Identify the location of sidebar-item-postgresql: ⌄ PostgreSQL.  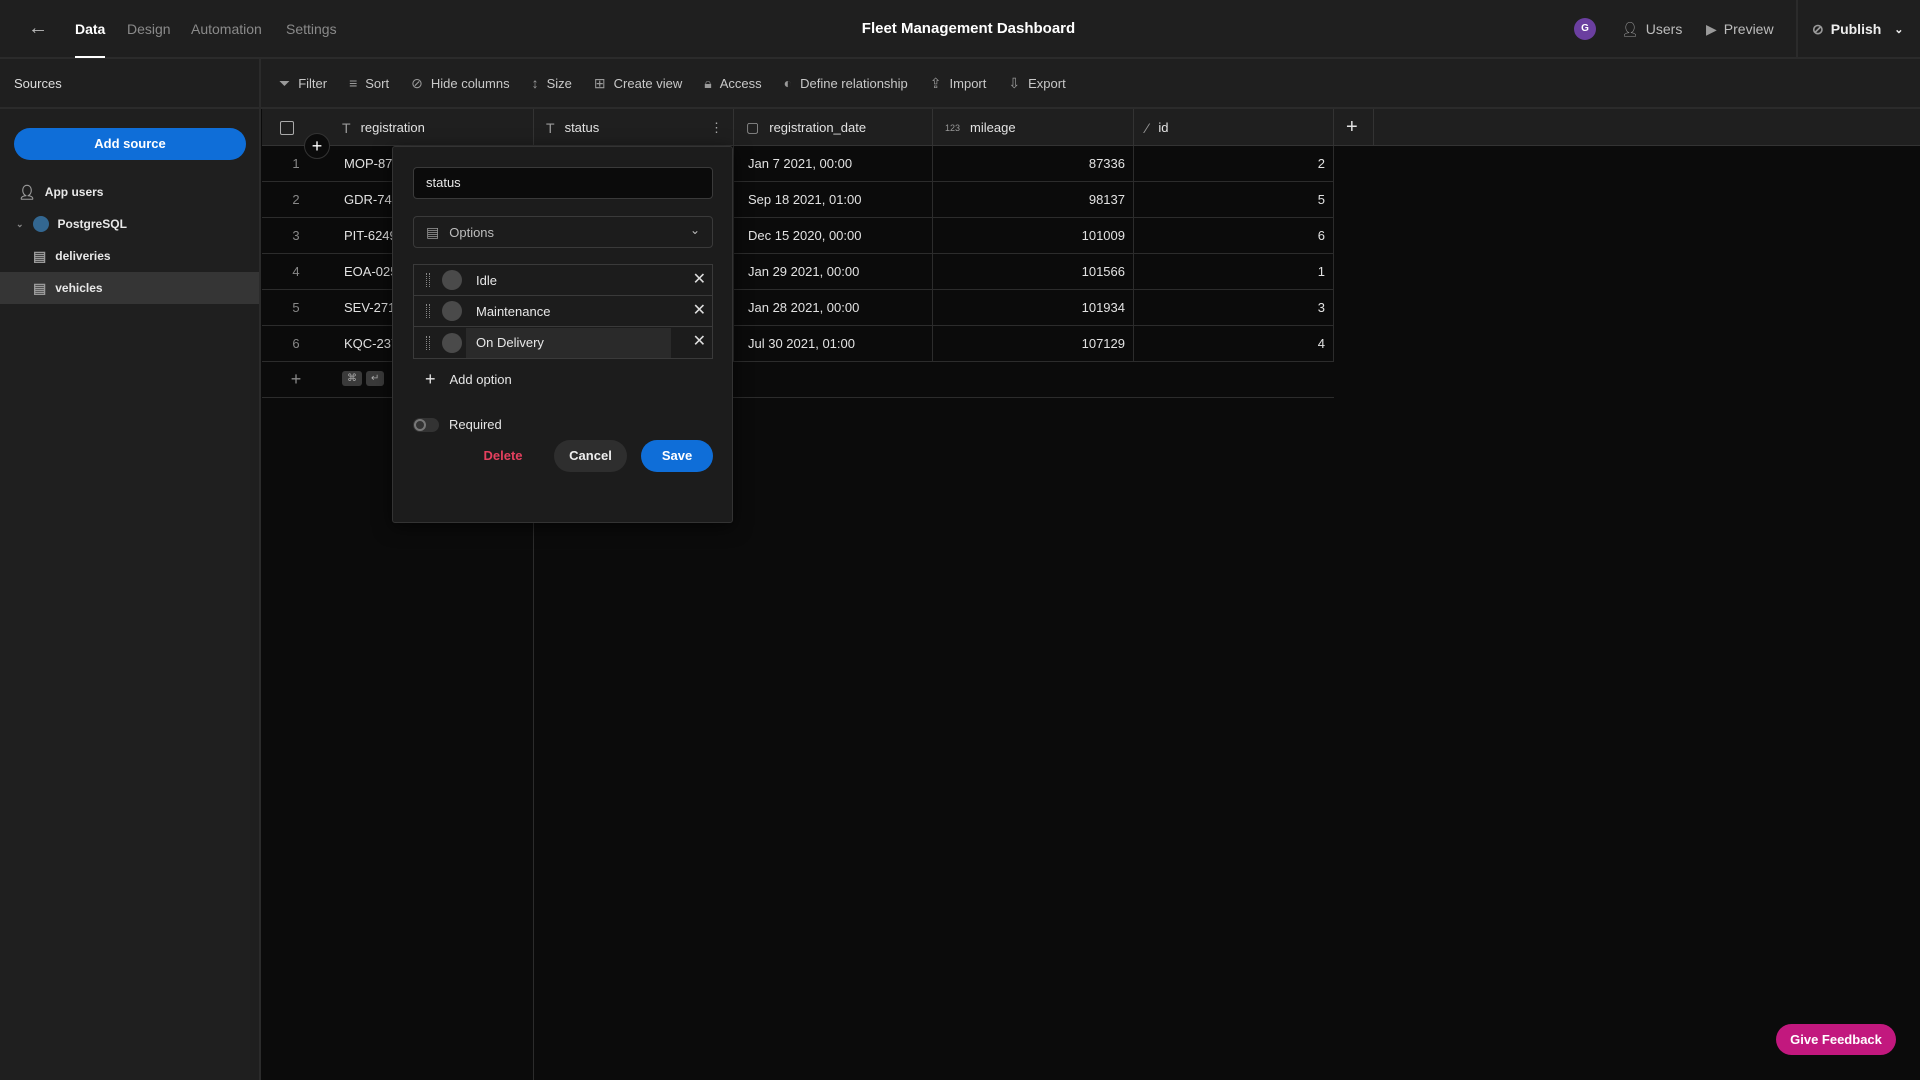
(129, 224).